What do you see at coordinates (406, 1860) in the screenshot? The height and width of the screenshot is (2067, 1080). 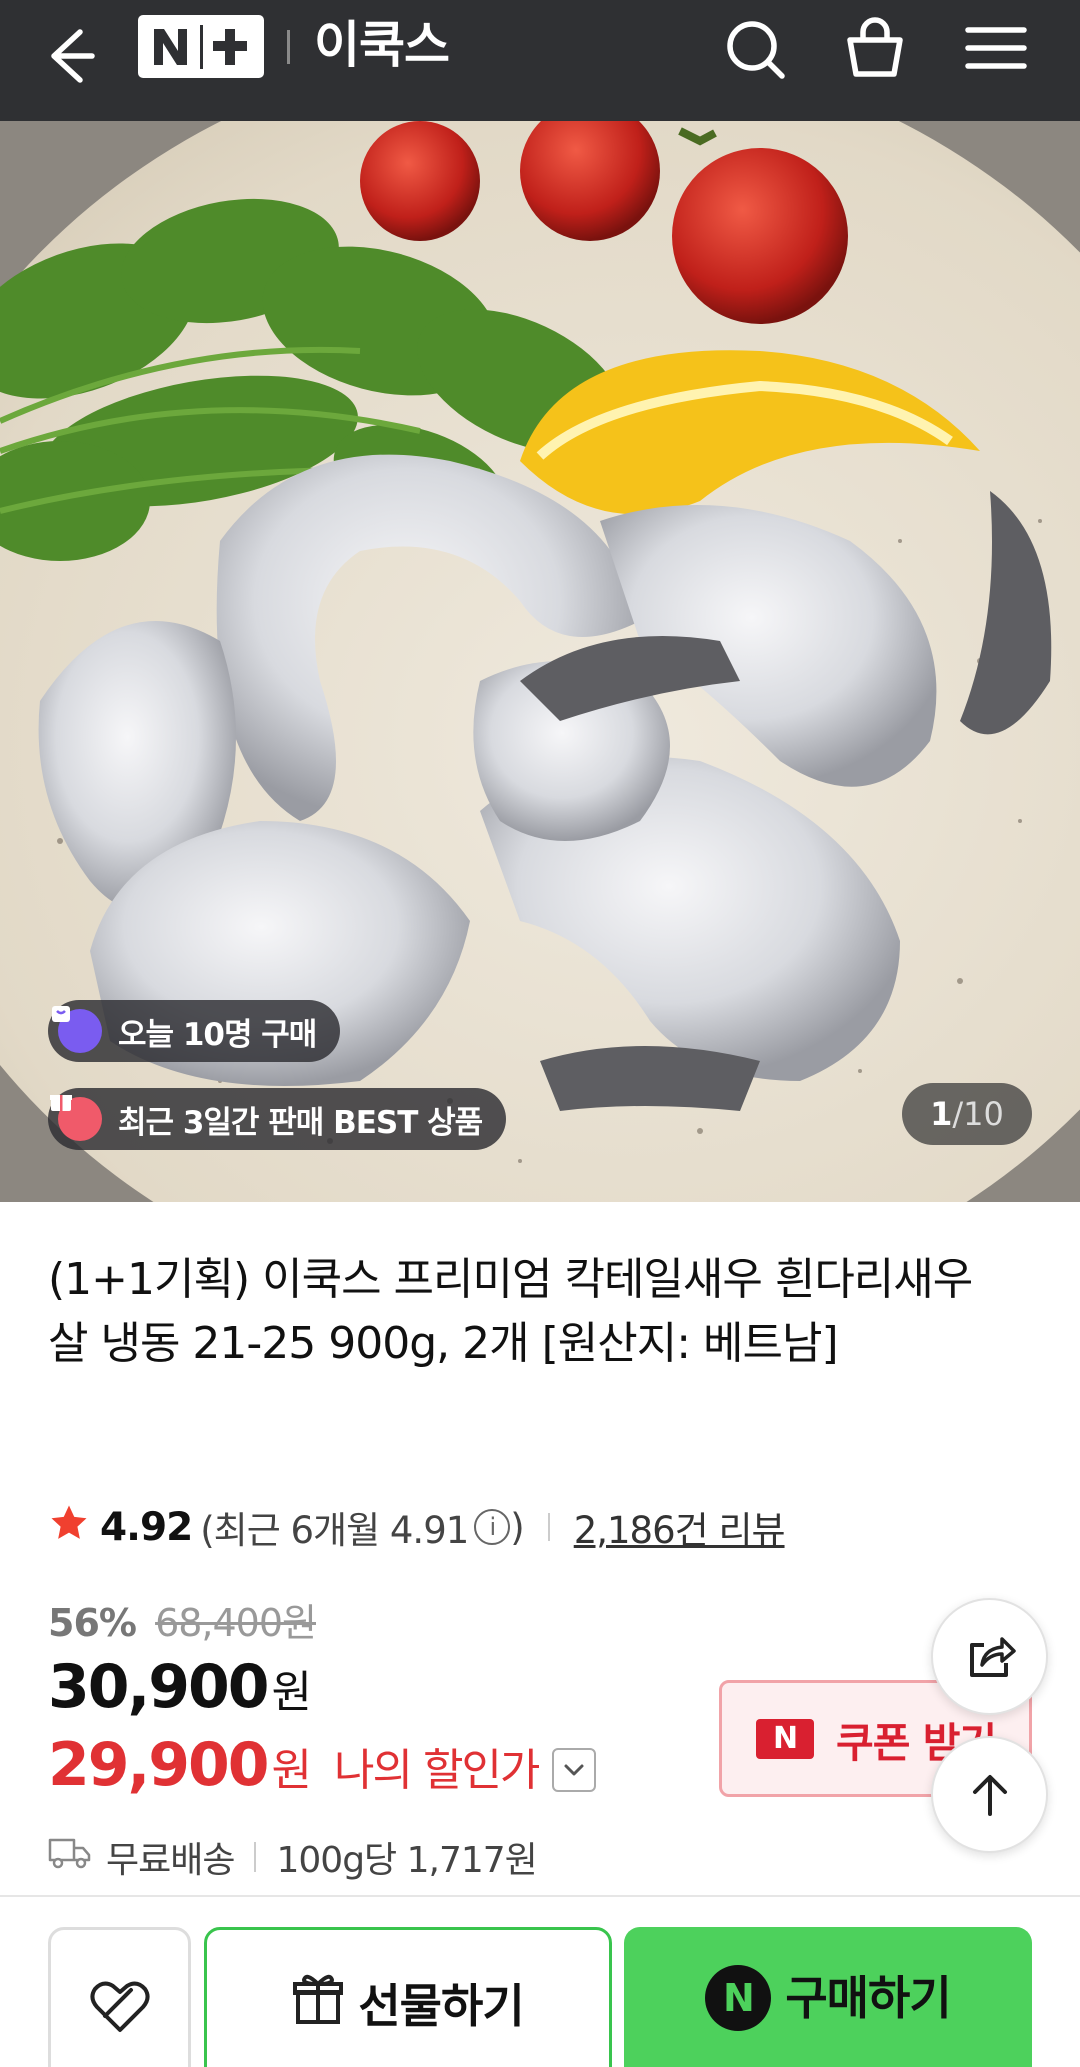 I see `unit-price-text: 100g당 1,717원` at bounding box center [406, 1860].